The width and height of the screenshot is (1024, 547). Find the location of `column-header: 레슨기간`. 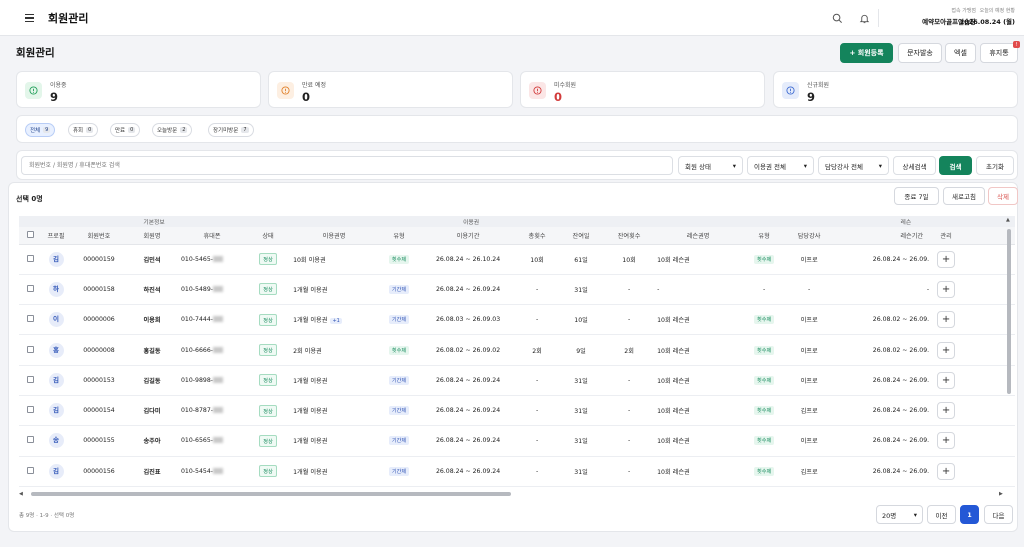

column-header: 레슨기간 is located at coordinates (882, 236).